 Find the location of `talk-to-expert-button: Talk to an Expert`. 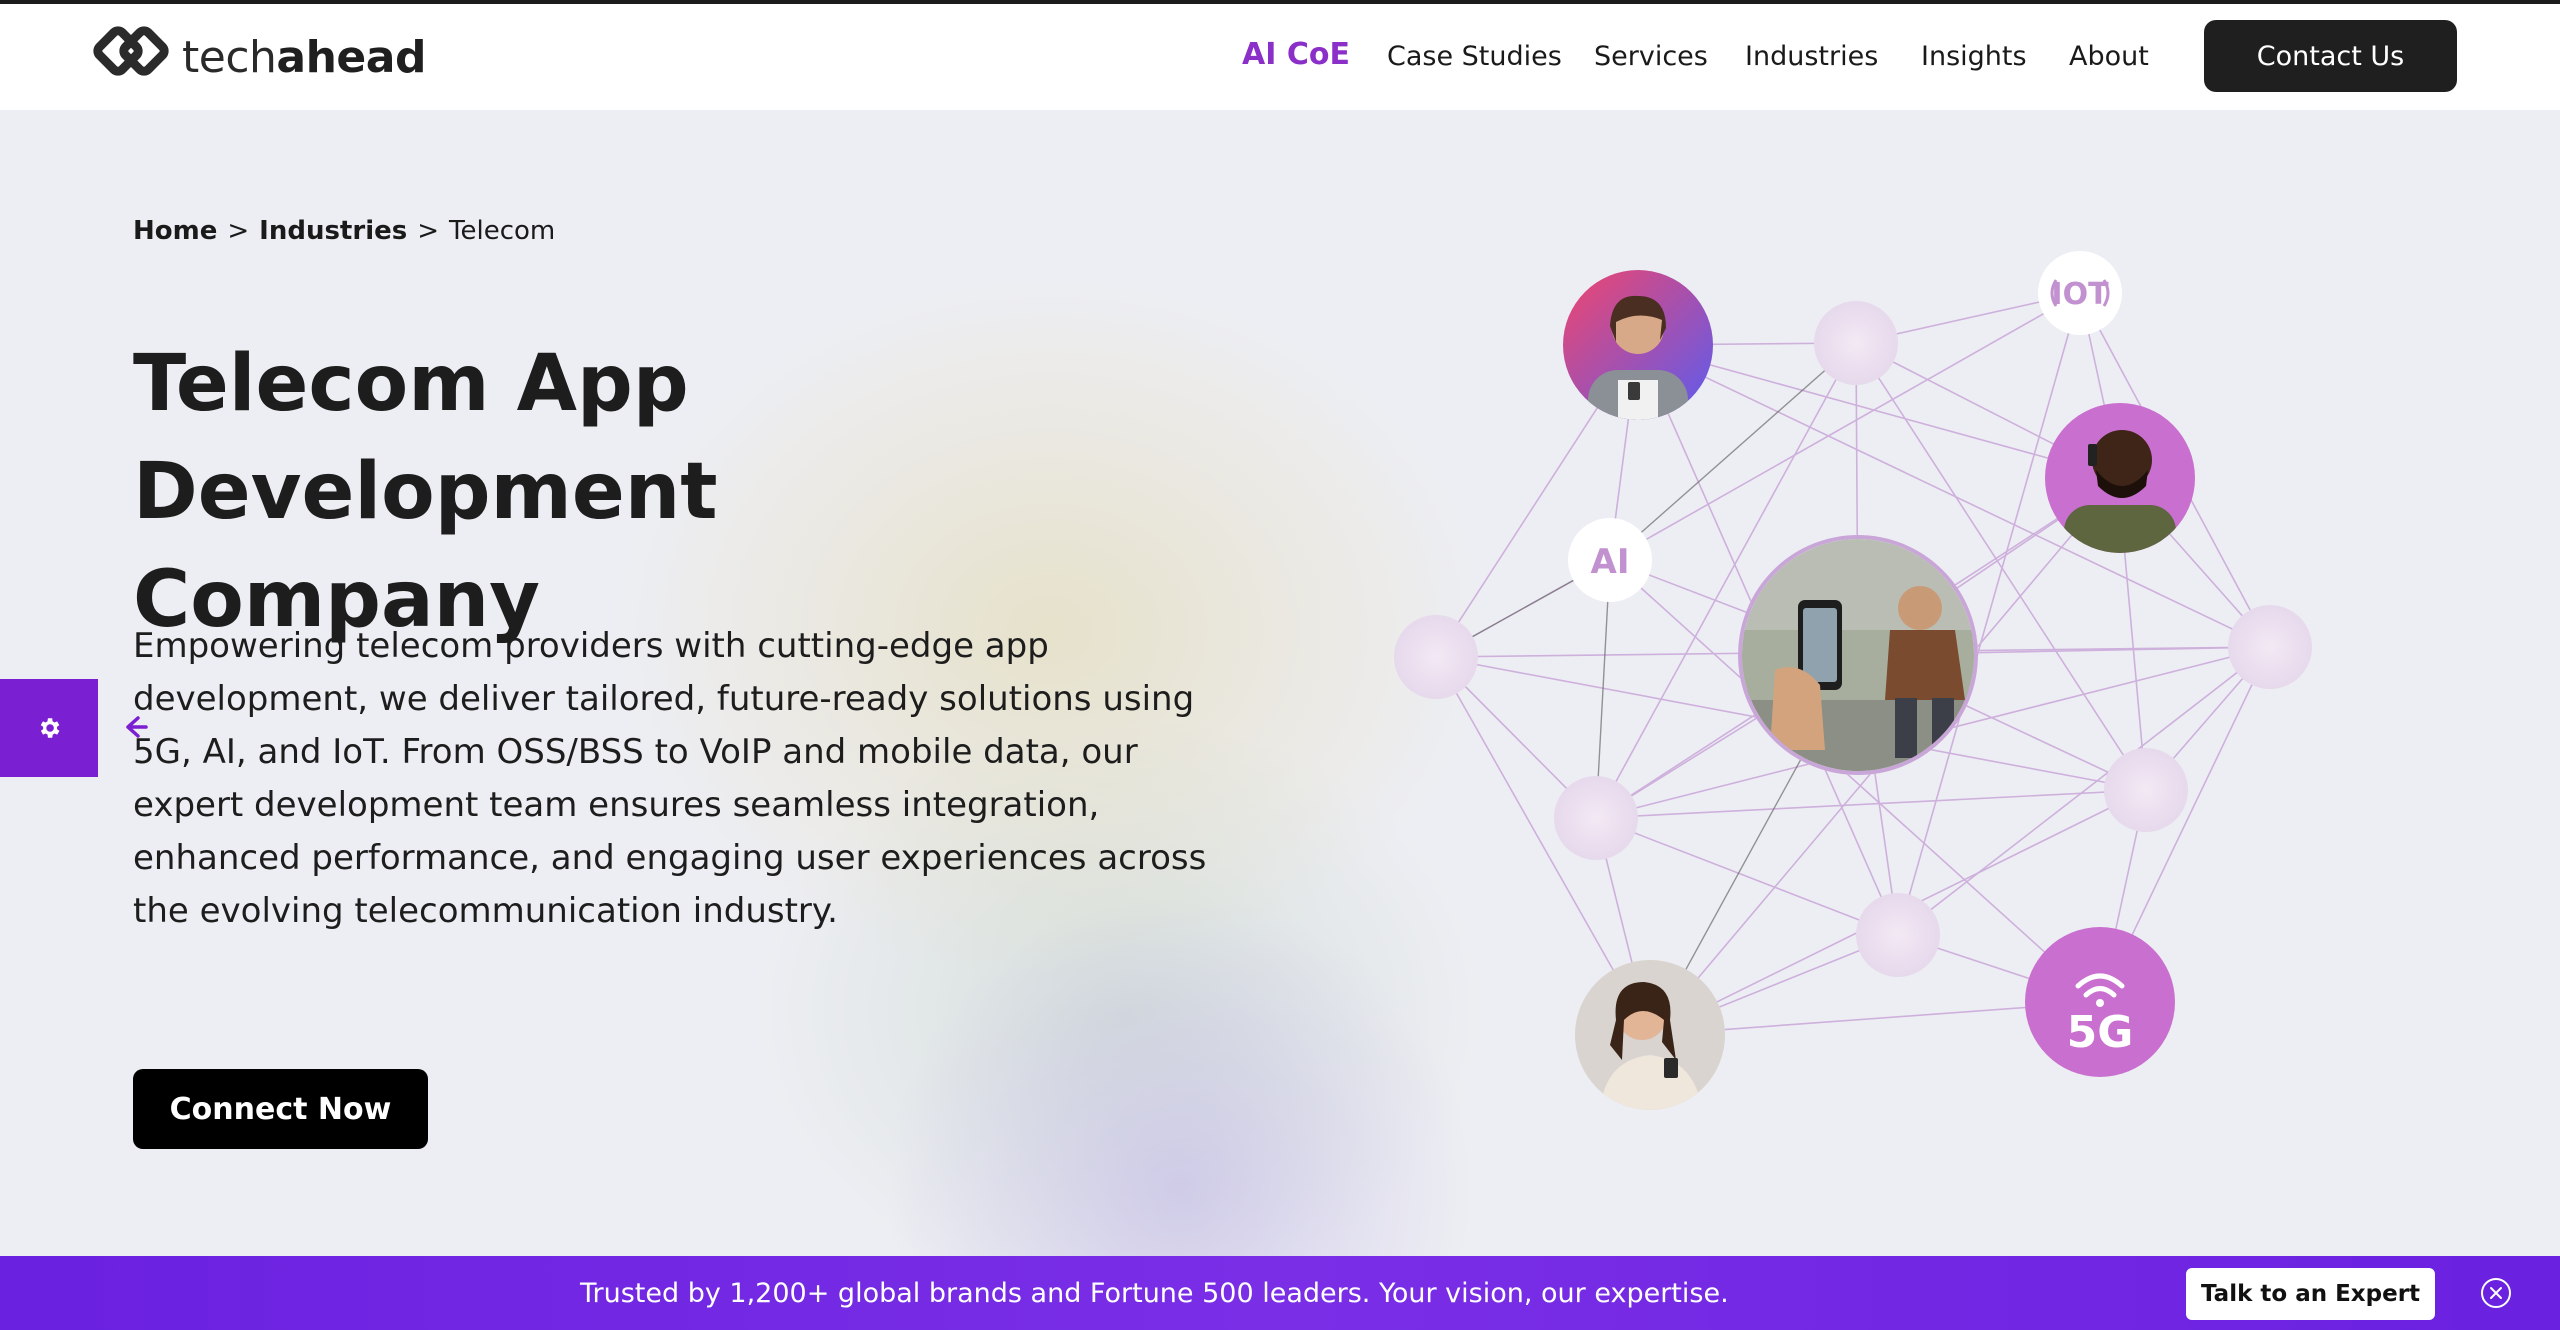

talk-to-expert-button: Talk to an Expert is located at coordinates (2310, 1294).